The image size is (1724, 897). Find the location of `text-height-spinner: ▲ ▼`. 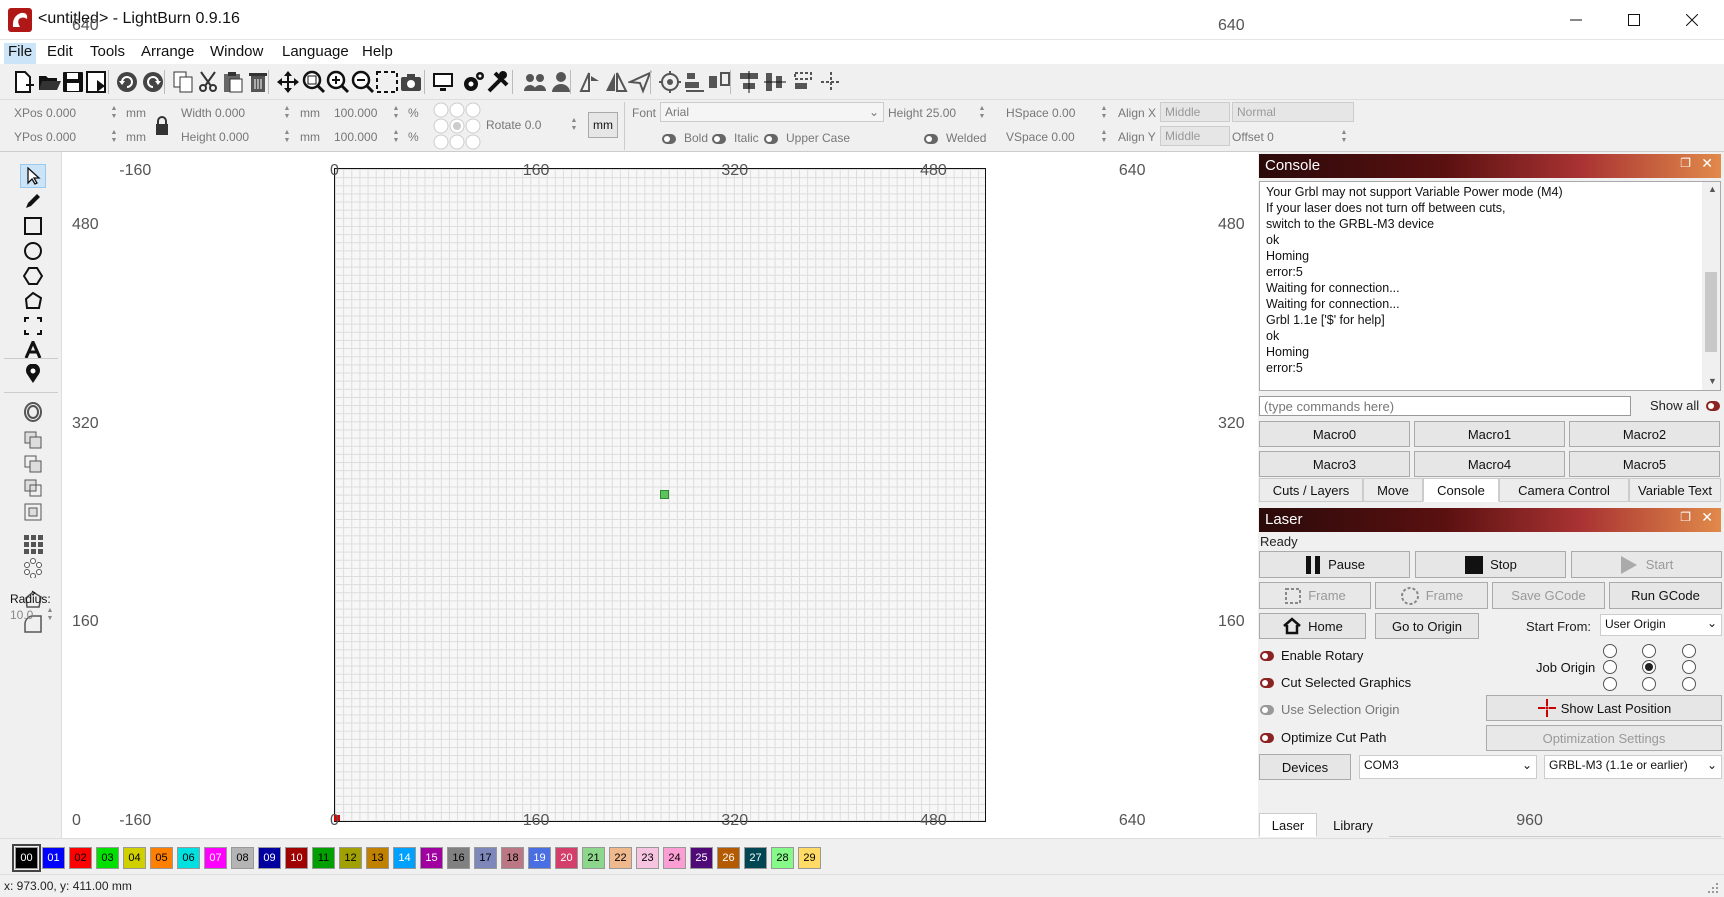

text-height-spinner: ▲ ▼ is located at coordinates (982, 113).